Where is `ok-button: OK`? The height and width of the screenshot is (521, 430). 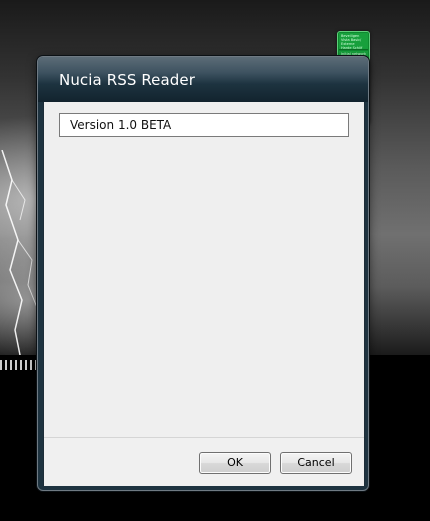
ok-button: OK is located at coordinates (235, 463).